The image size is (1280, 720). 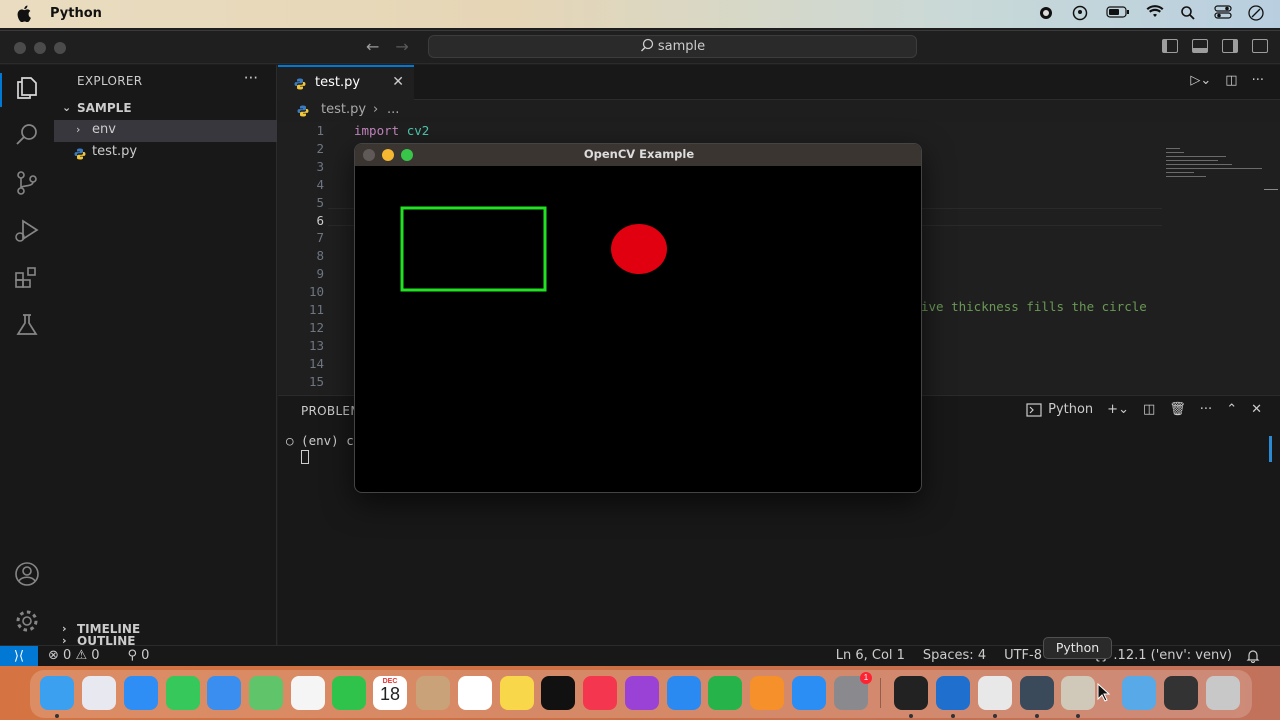 What do you see at coordinates (27, 231) in the screenshot?
I see `run-and-debug-icon` at bounding box center [27, 231].